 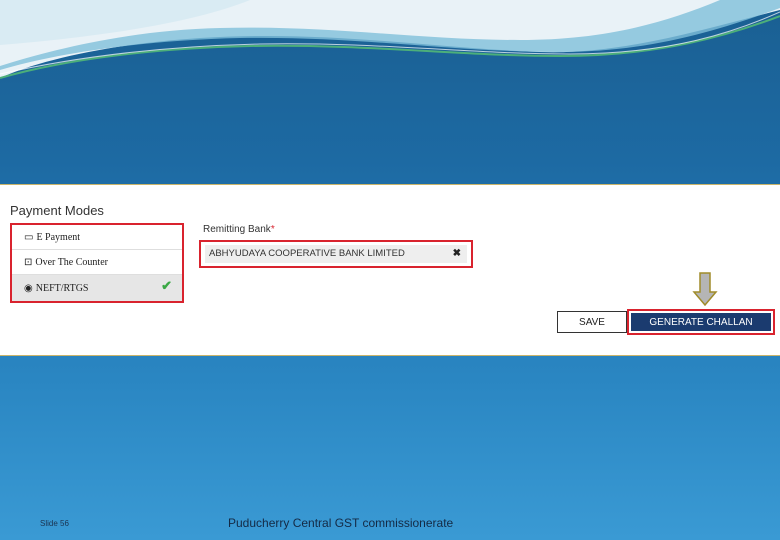 I want to click on check-icon: ✔, so click(x=166, y=285).